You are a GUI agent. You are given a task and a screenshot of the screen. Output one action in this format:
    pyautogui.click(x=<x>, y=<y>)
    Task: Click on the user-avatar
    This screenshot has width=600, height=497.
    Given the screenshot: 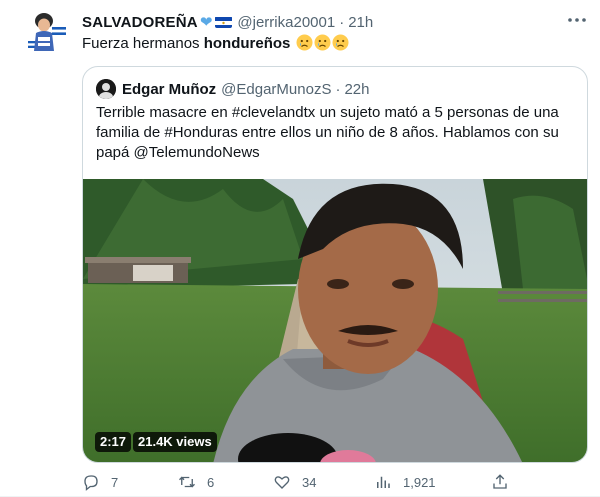 What is the action you would take?
    pyautogui.click(x=46, y=33)
    